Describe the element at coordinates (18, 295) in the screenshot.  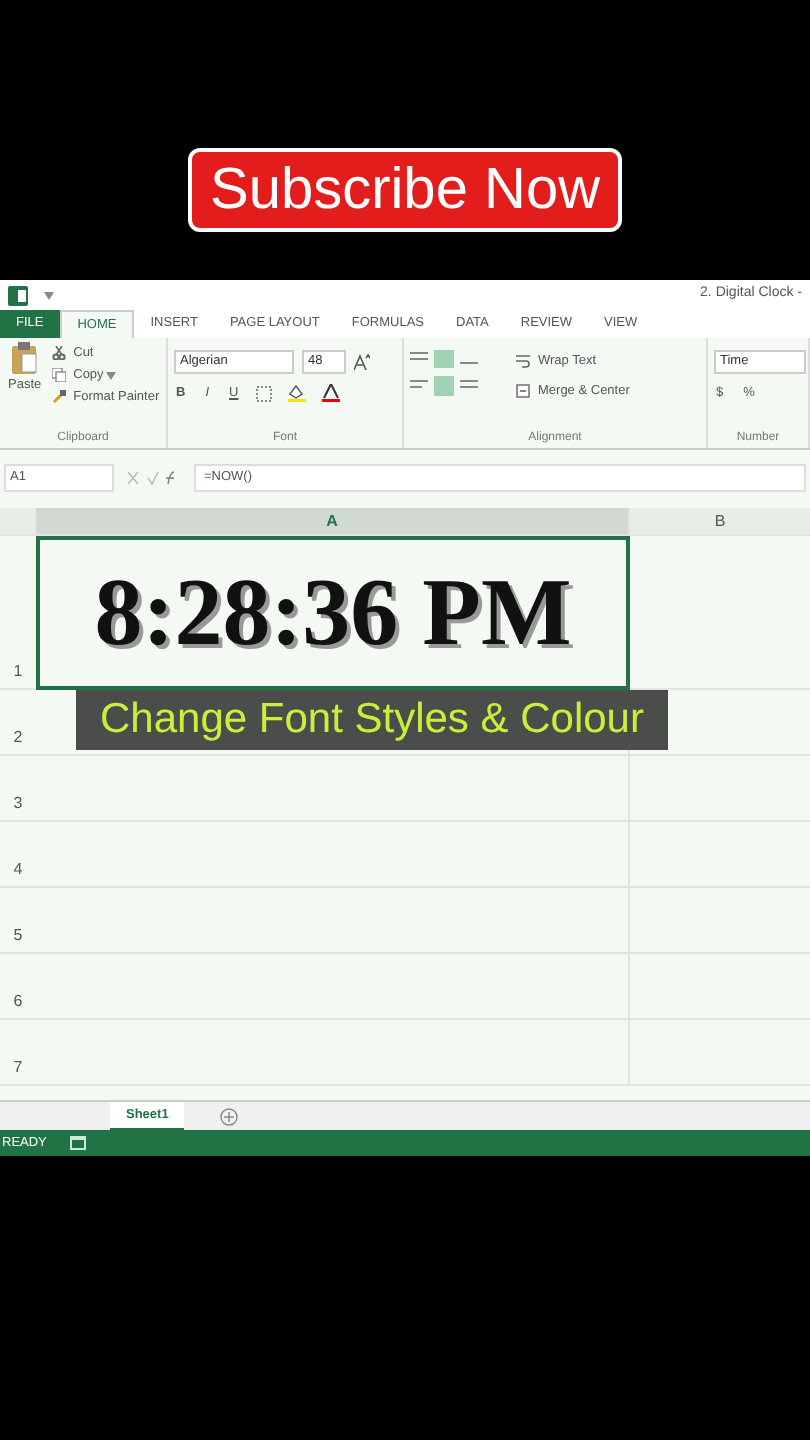
I see `app-icon` at that location.